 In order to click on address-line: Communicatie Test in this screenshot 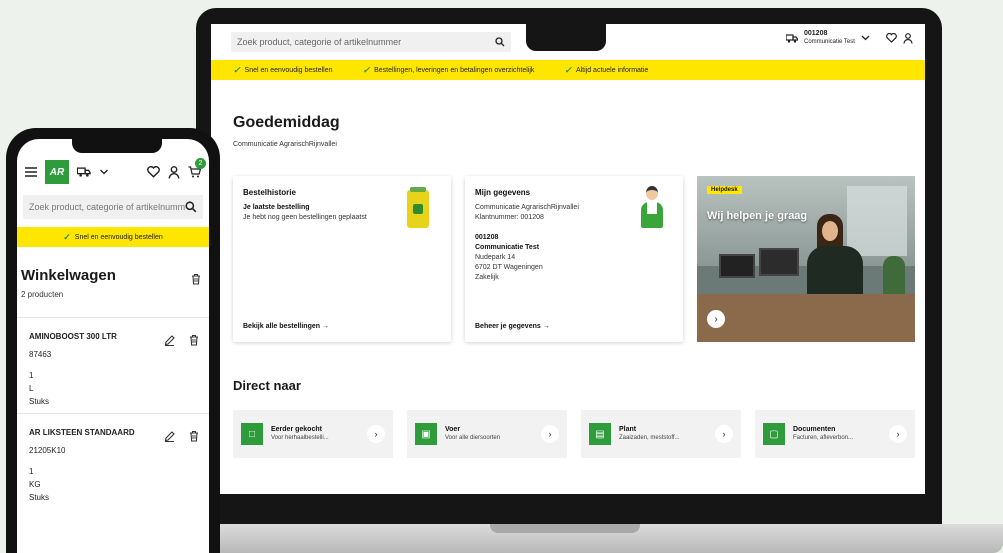, I will do `click(507, 247)`.